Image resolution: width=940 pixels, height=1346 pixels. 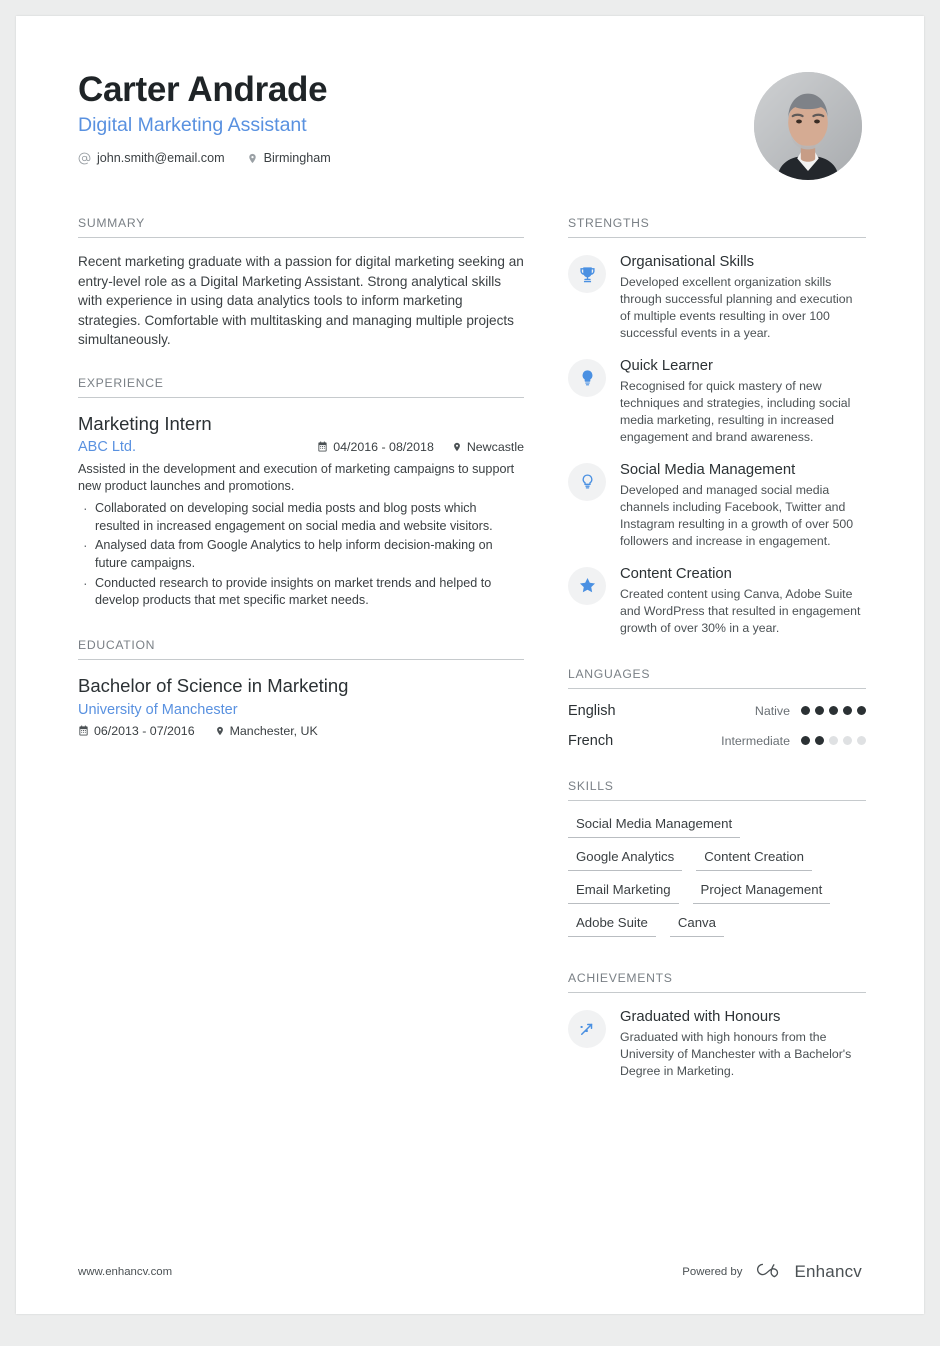 I want to click on contact-email: john.smith@email.com, so click(x=151, y=158).